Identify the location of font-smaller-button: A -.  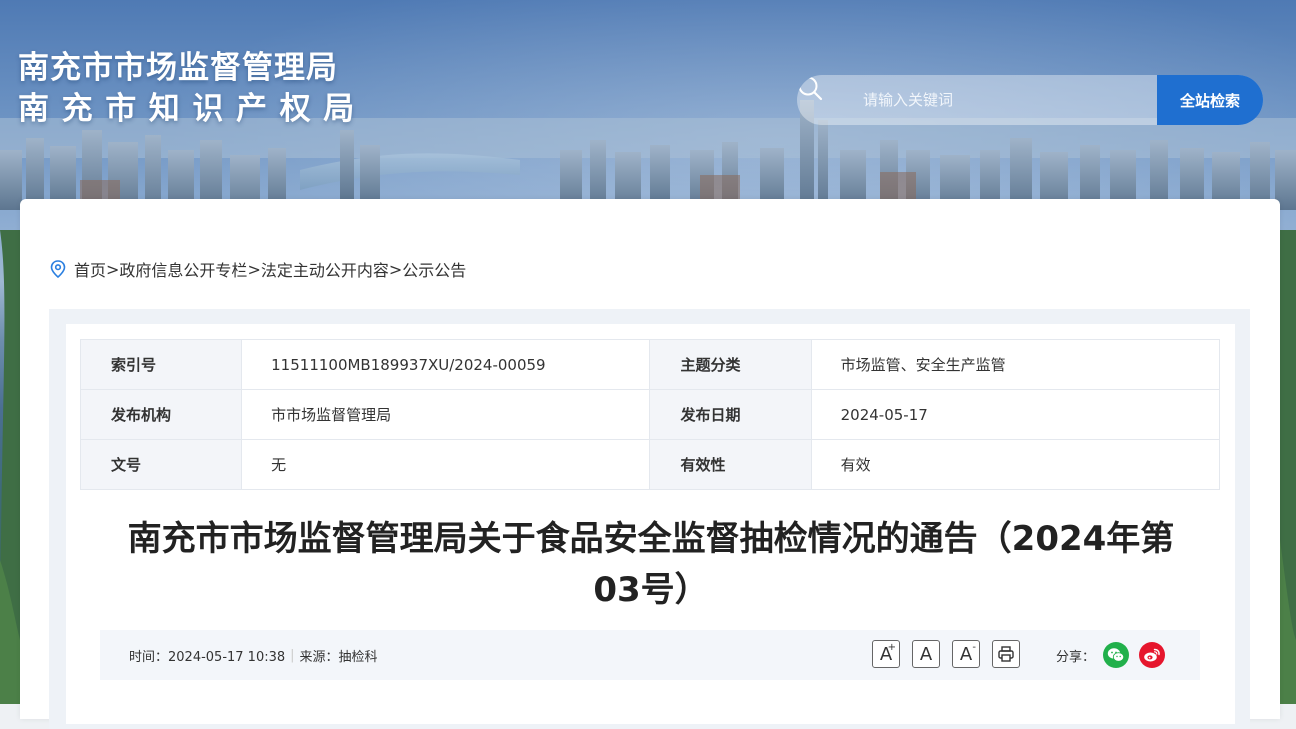
(966, 654).